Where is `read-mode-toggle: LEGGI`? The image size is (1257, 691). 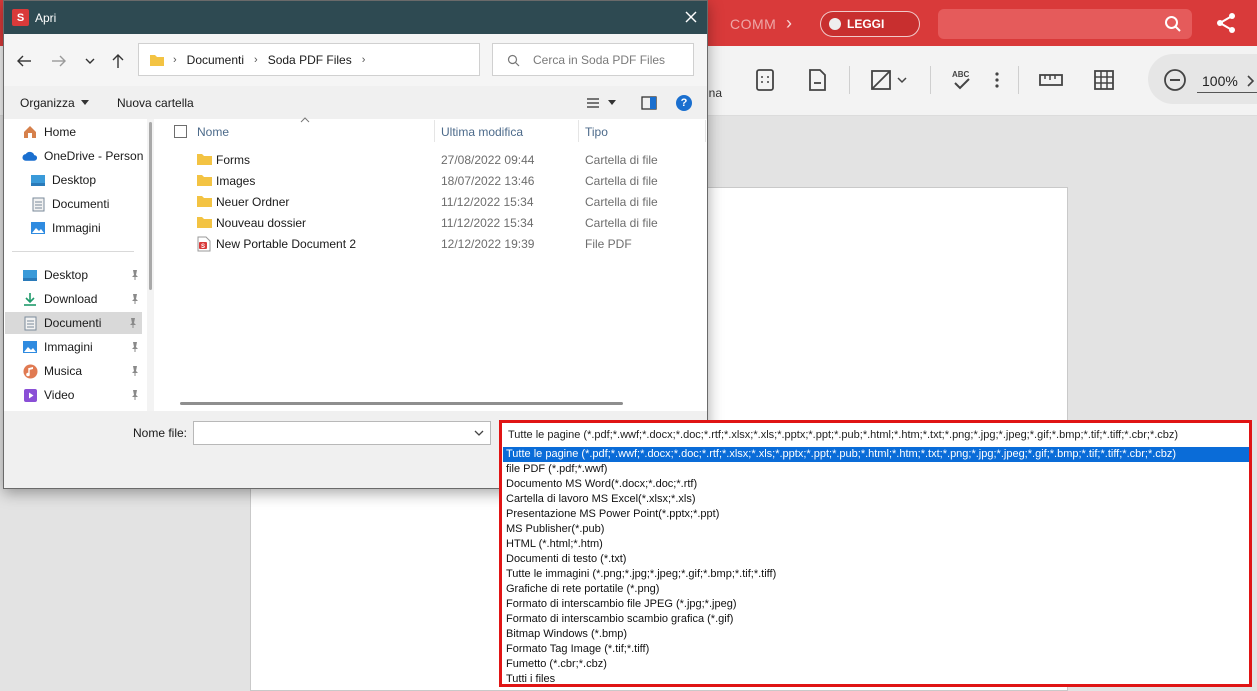 read-mode-toggle: LEGGI is located at coordinates (870, 24).